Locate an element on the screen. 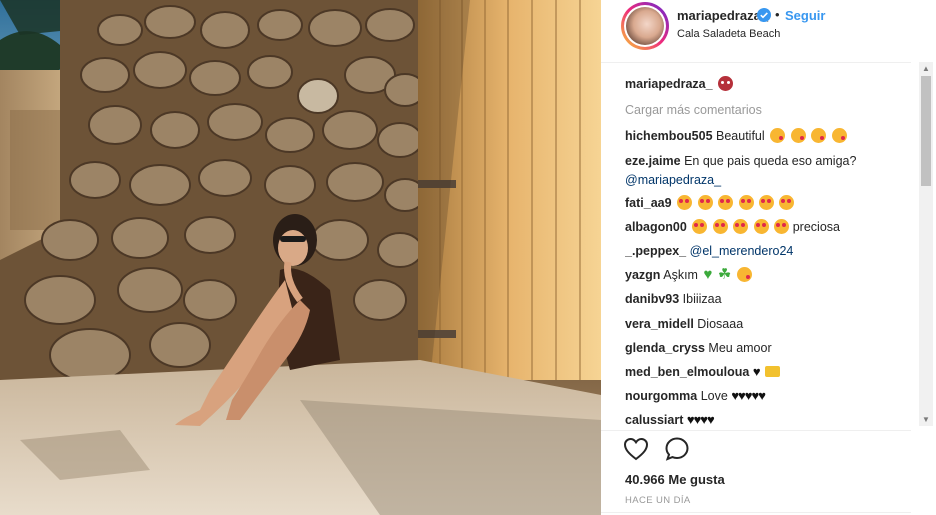 Image resolution: width=936 pixels, height=515 pixels. comment-username: med_ben_elmouloua is located at coordinates (687, 372).